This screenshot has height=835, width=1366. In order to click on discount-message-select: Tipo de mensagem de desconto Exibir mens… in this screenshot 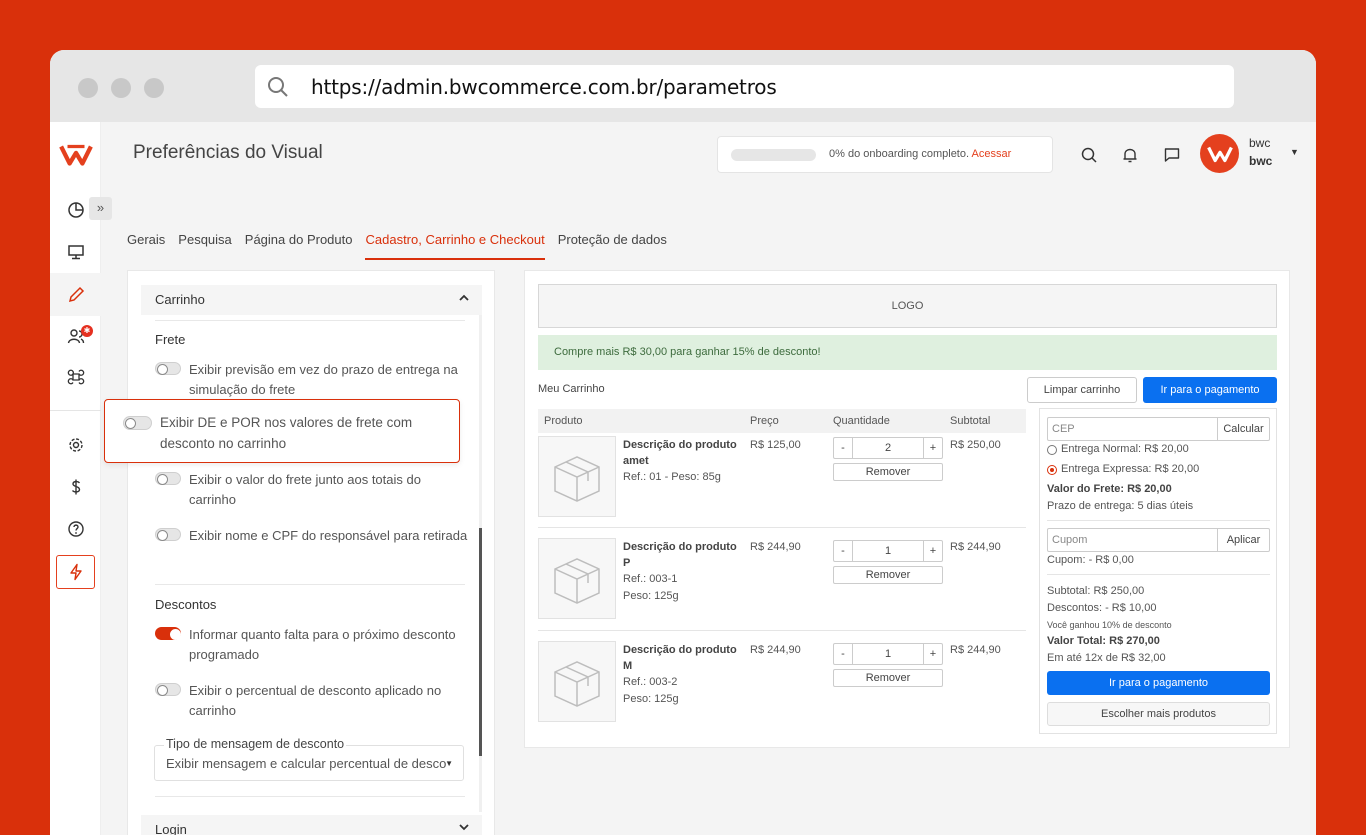, I will do `click(309, 759)`.